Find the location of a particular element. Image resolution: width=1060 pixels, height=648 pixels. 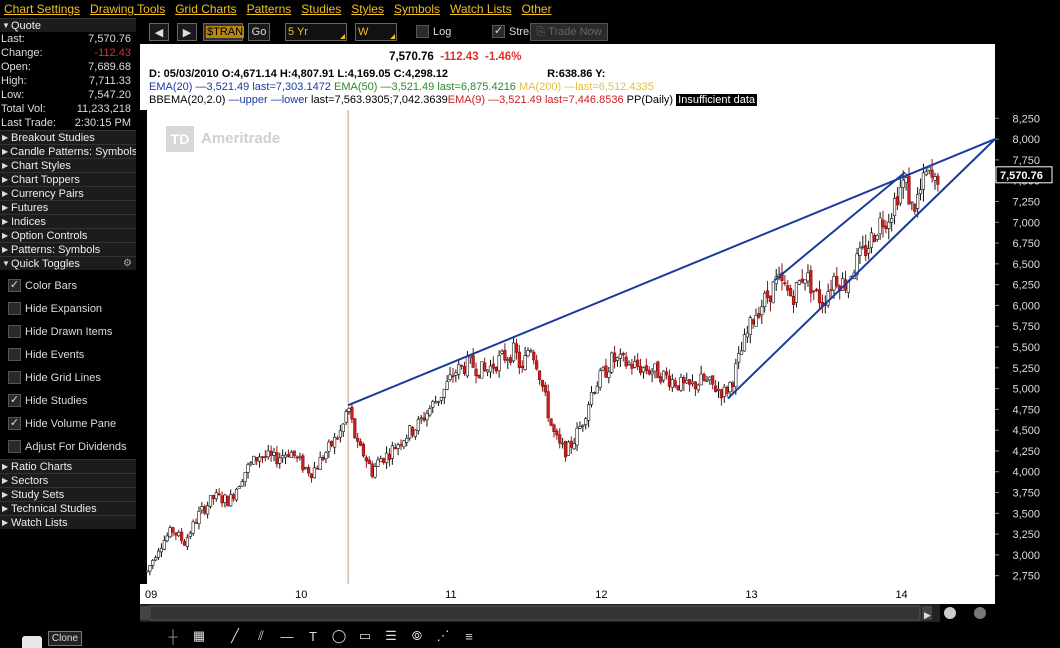

period-select: 5 Yr is located at coordinates (316, 32).